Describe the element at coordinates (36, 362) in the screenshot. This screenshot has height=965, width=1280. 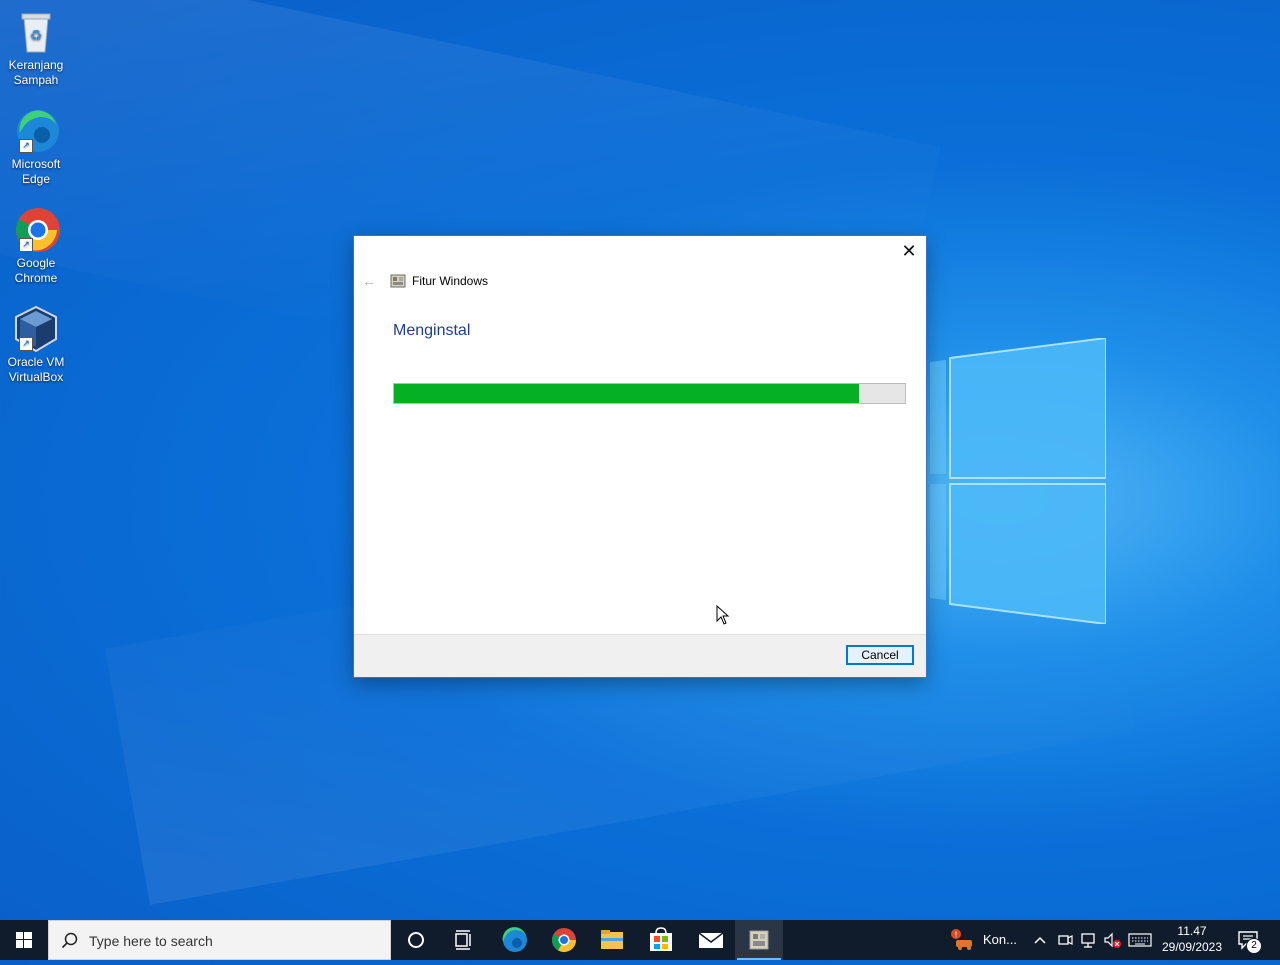
I see `desktop-icon-label: Oracle VM` at that location.